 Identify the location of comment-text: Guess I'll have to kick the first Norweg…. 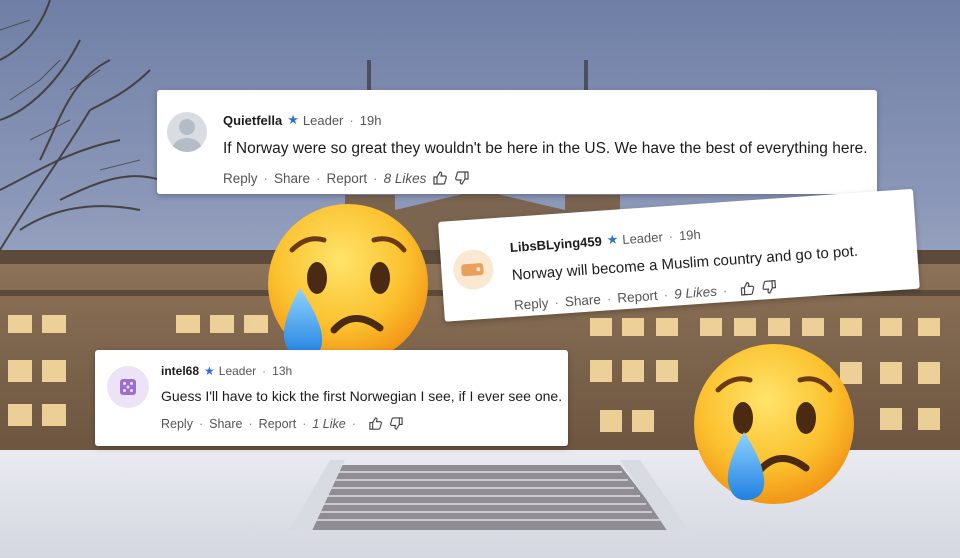
(362, 396).